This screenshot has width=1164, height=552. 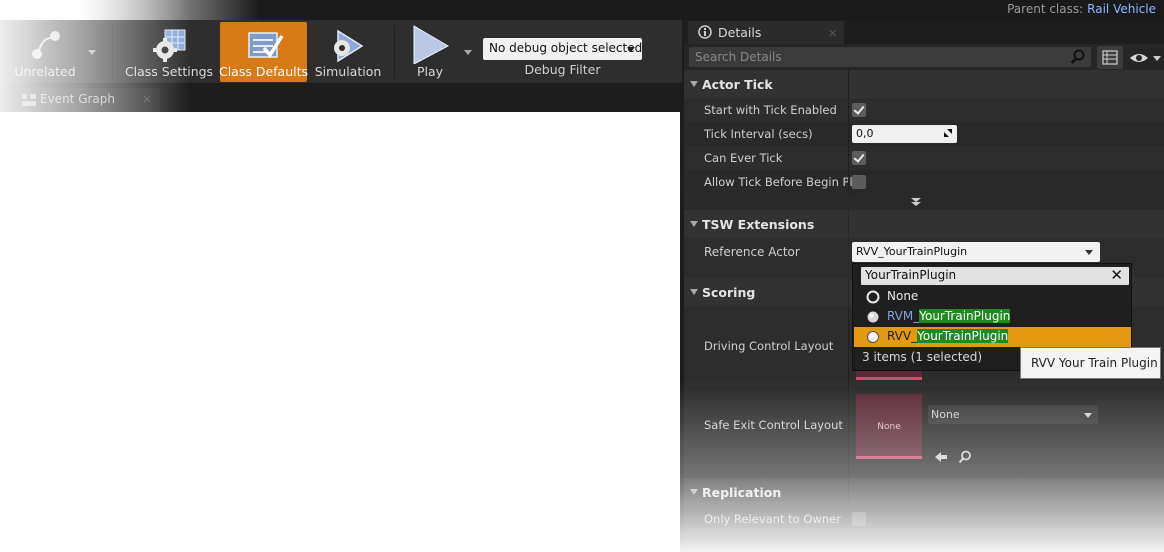 I want to click on class-settings-button: Class Settings, so click(x=169, y=52).